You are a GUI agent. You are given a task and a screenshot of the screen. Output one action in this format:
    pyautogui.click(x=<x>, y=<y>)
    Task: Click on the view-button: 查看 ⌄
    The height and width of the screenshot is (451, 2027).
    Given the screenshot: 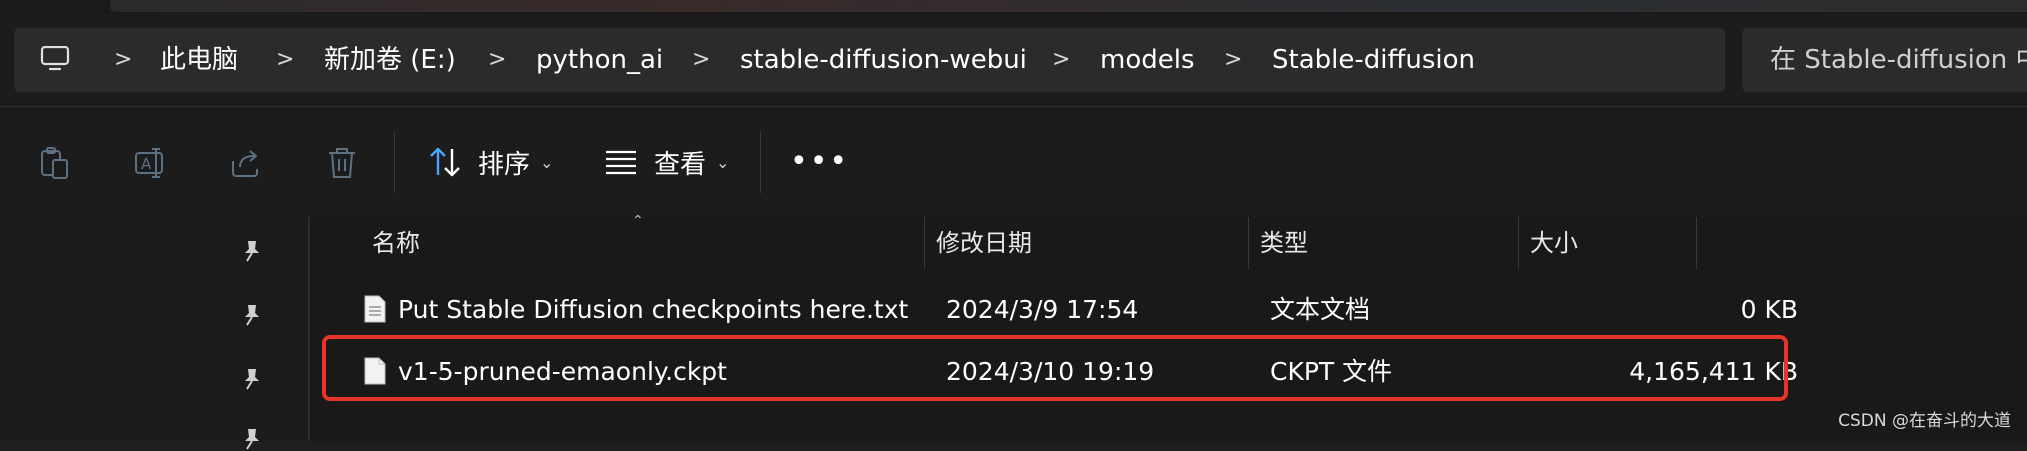 What is the action you would take?
    pyautogui.click(x=666, y=162)
    